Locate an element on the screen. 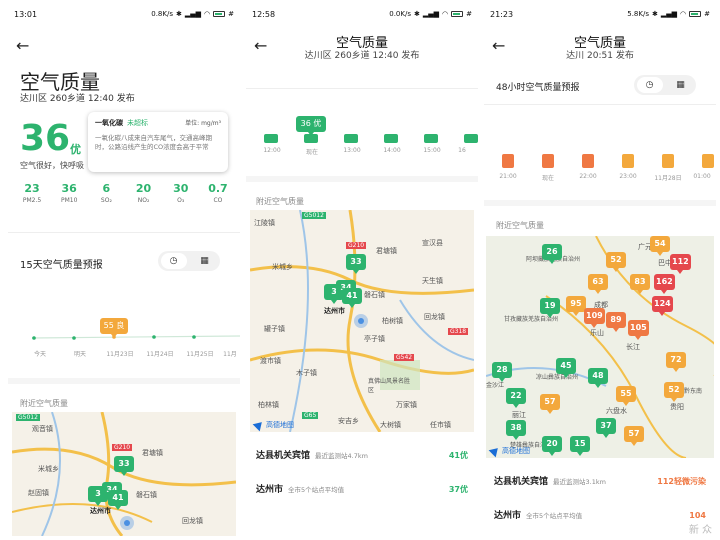 The image size is (720, 540). tooltip-body: 一氧化碳八成来自汽车尾气，交通高峰期时，公路沿线产生的CO浓度会高于平常 is located at coordinates (153, 142).